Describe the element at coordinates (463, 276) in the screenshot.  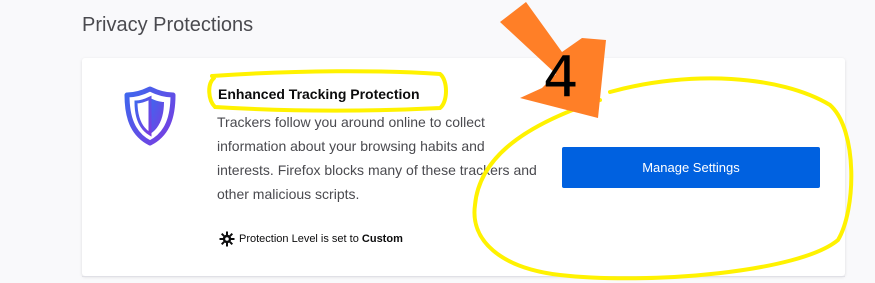
I see `card-divider` at that location.